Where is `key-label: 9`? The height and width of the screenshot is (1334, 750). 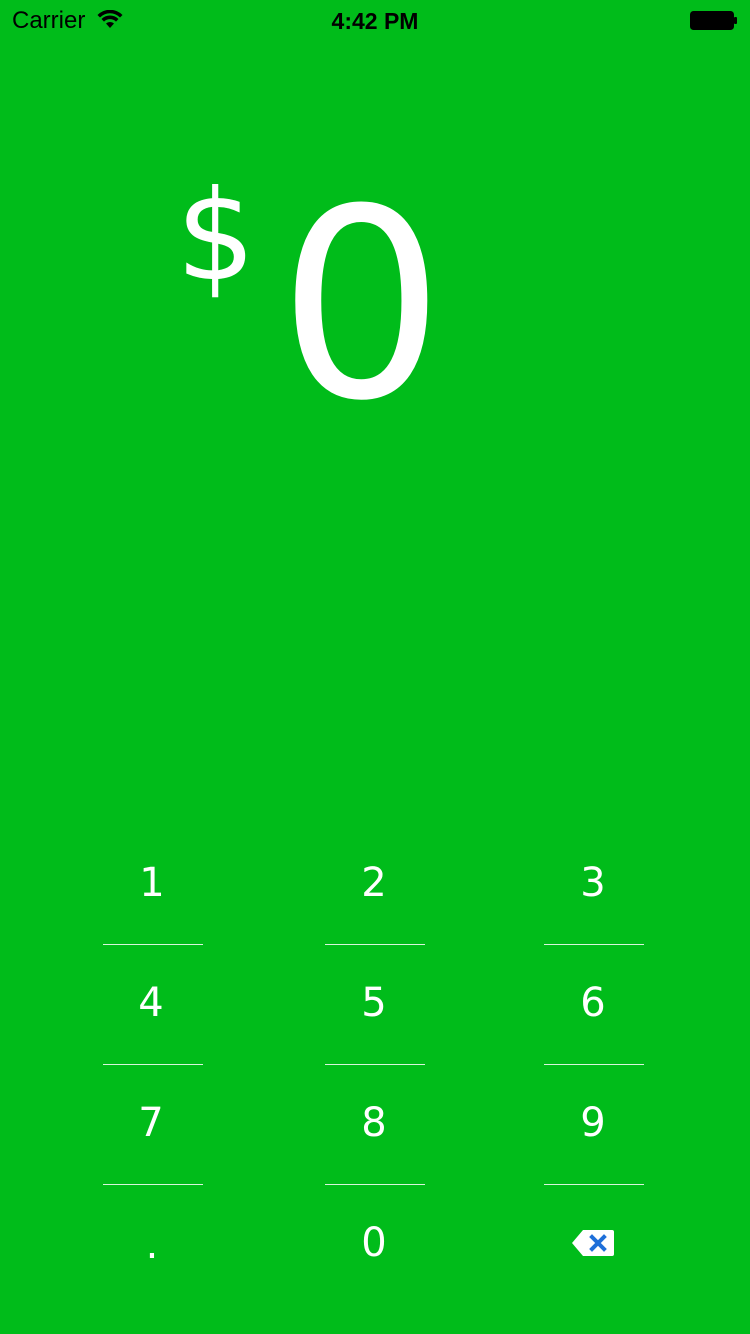
key-label: 9 is located at coordinates (593, 1123).